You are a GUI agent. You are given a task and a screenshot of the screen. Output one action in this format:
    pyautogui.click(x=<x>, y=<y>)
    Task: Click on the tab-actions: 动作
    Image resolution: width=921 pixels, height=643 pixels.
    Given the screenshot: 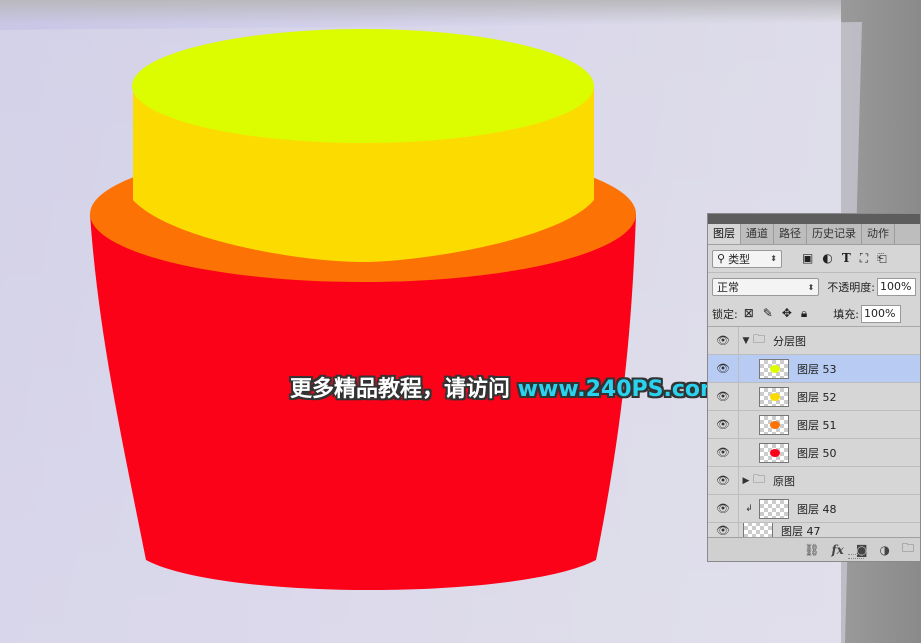 What is the action you would take?
    pyautogui.click(x=878, y=234)
    